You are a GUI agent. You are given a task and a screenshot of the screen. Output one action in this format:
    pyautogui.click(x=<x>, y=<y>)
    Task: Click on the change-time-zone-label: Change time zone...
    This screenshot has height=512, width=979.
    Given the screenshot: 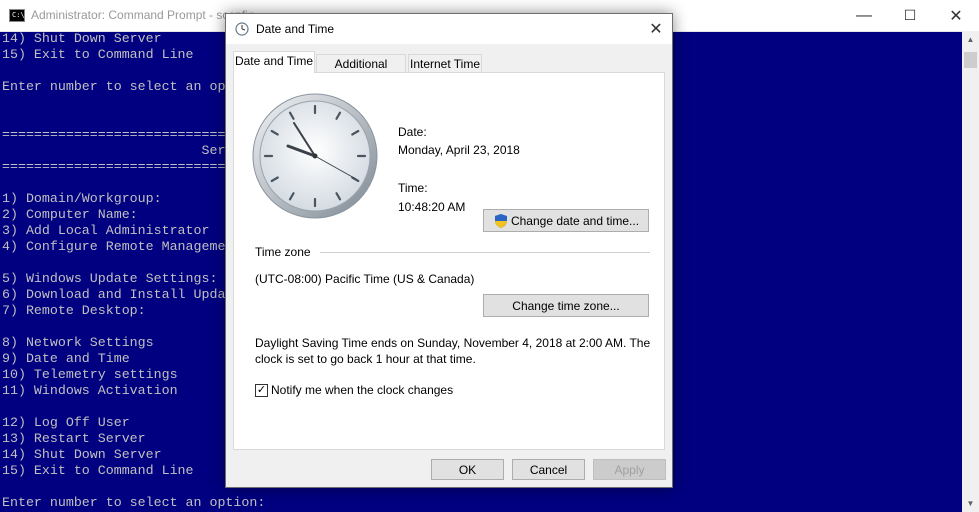 What is the action you would take?
    pyautogui.click(x=566, y=305)
    